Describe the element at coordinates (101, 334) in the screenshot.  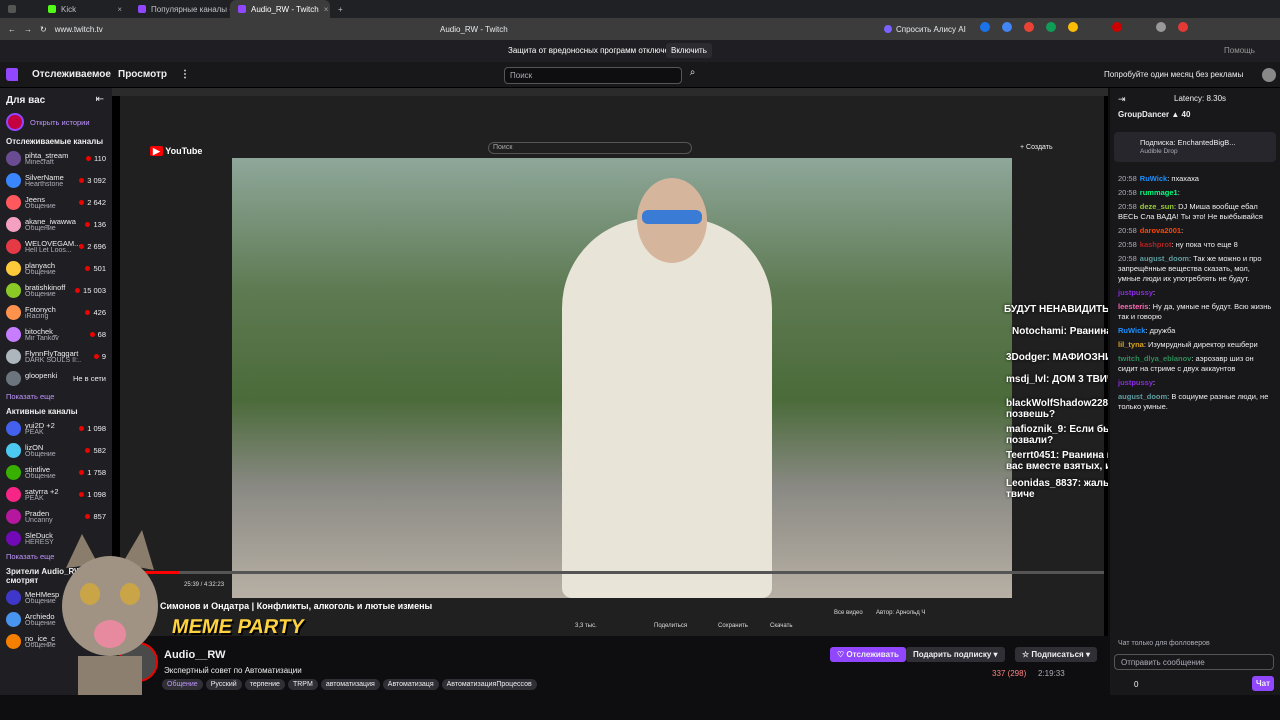
I see `channel-viewers-text: 68` at that location.